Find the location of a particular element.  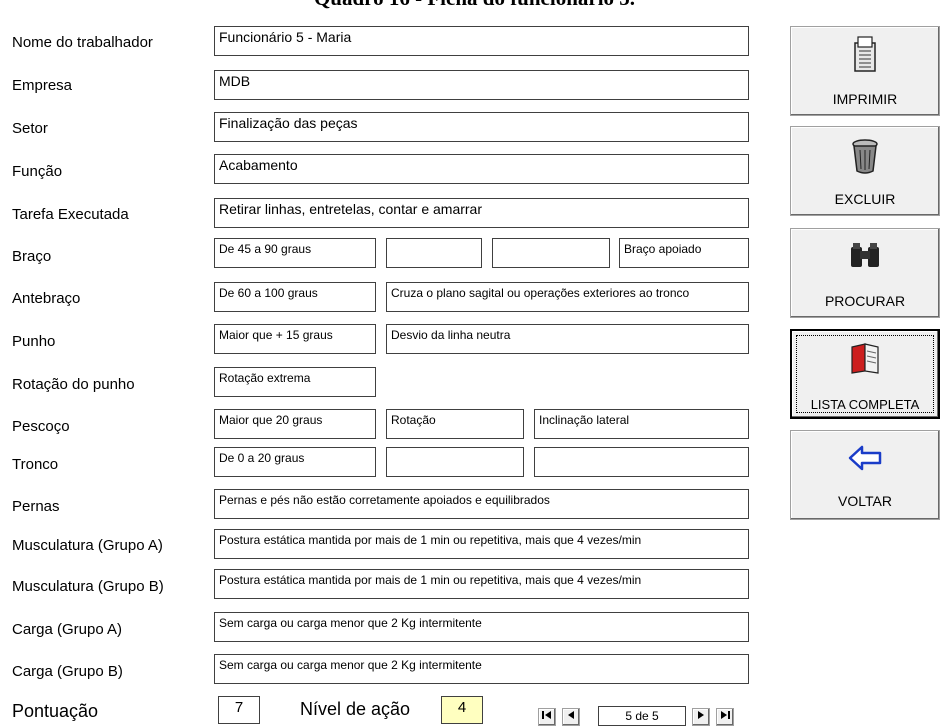

braco-field-4: Braço apoiado is located at coordinates (684, 253).